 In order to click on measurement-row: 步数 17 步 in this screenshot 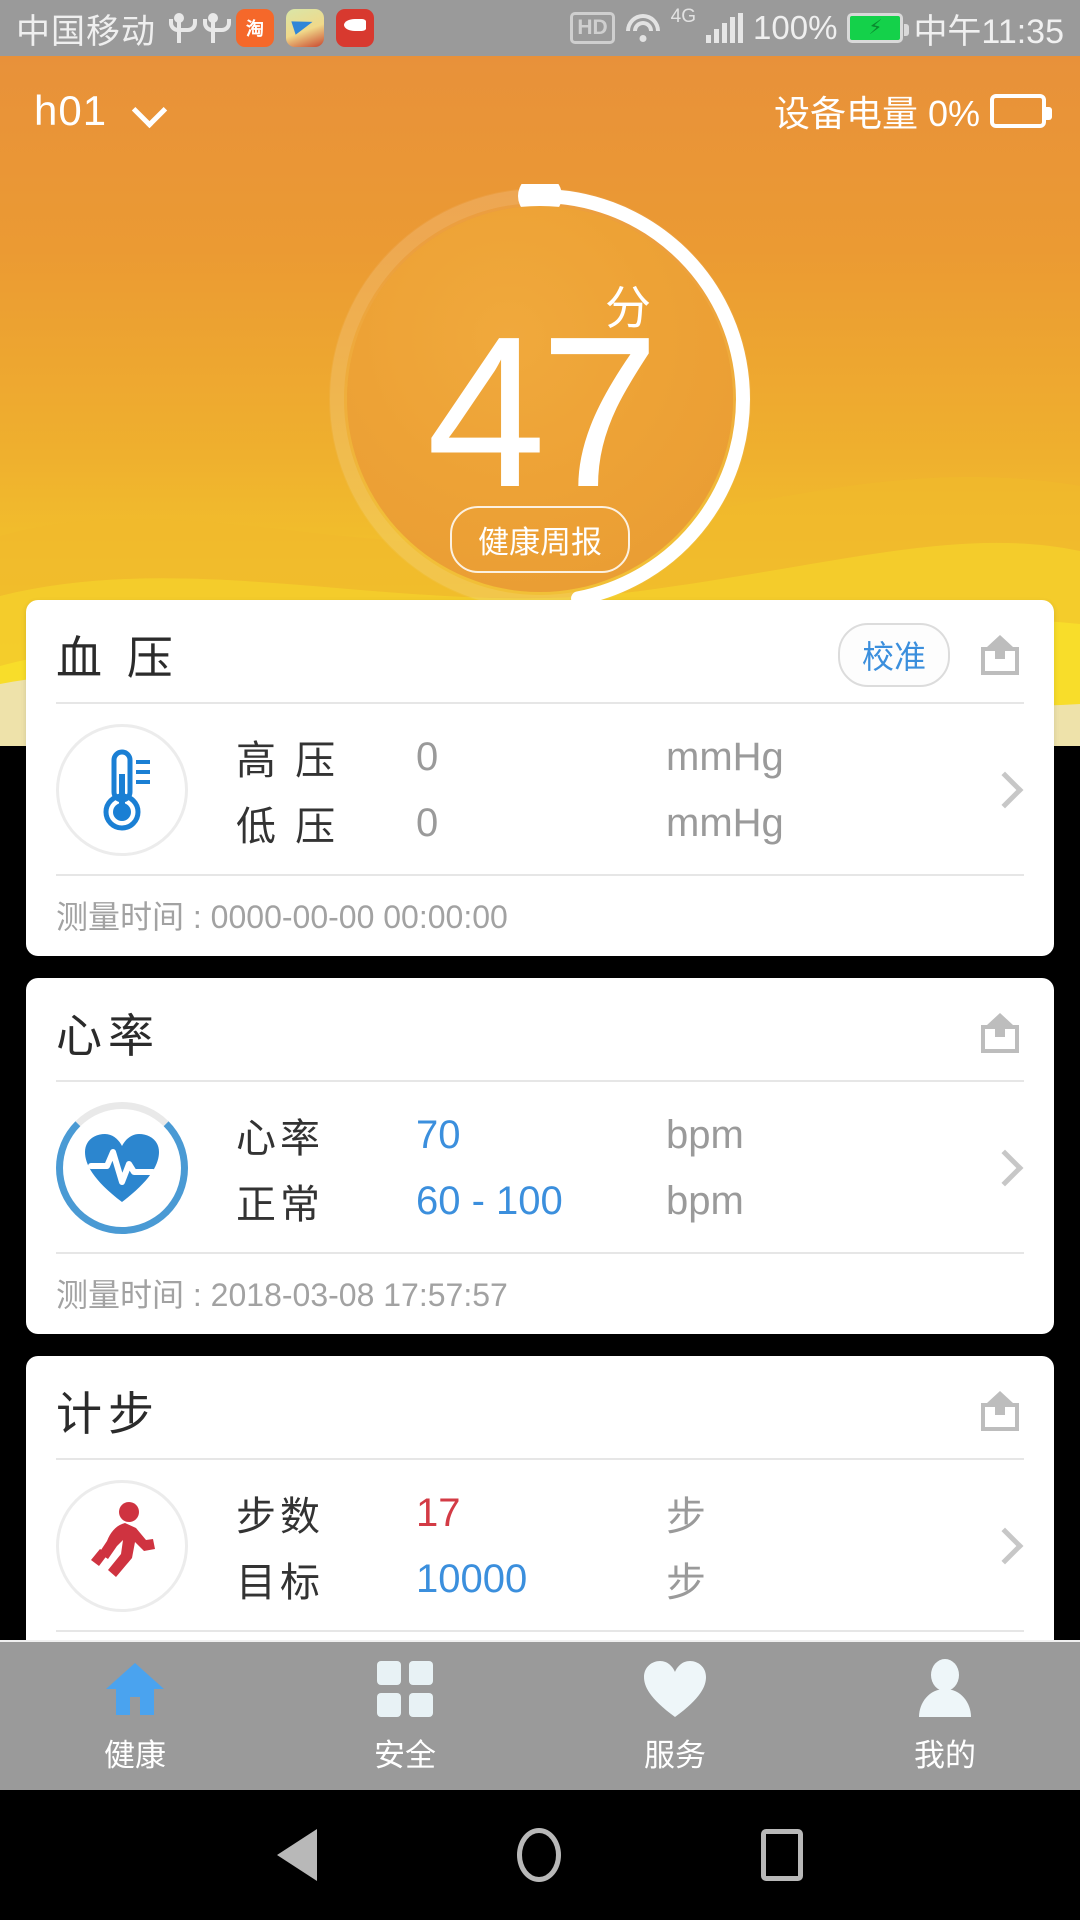, I will do `click(614, 1513)`.